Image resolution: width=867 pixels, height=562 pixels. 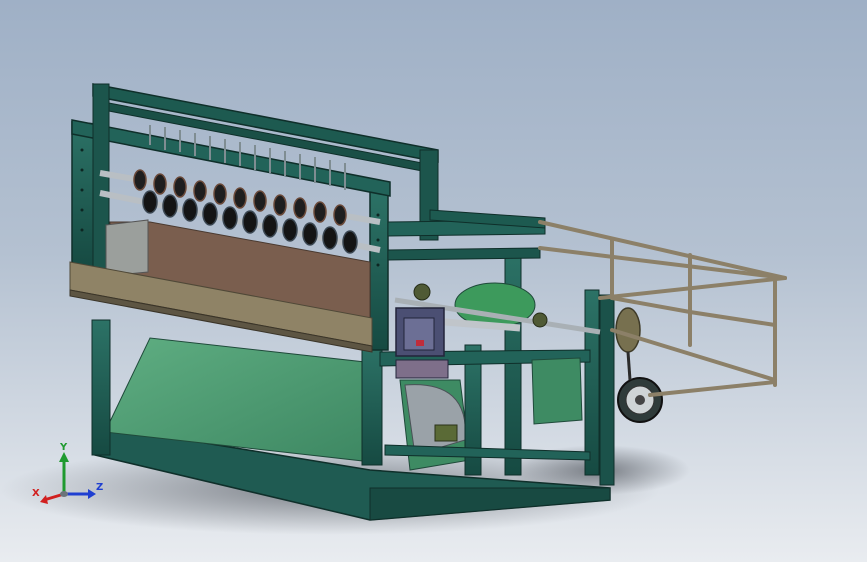 I want to click on triad-y-arrowhead, so click(x=64, y=457).